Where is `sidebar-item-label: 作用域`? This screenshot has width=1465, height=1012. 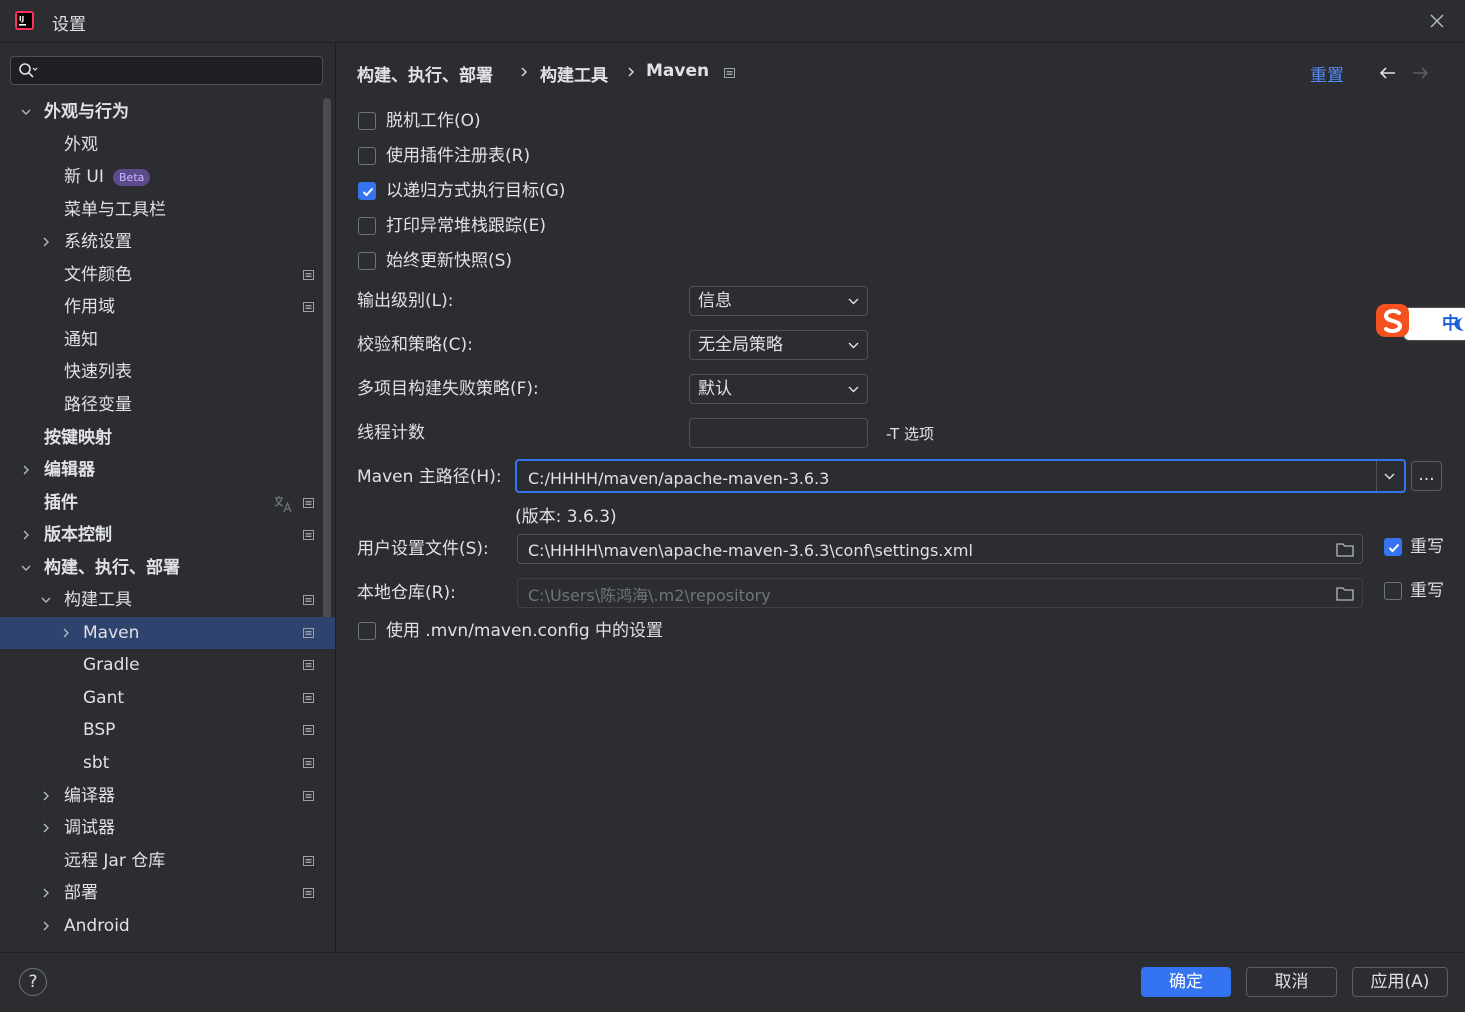 sidebar-item-label: 作用域 is located at coordinates (89, 307).